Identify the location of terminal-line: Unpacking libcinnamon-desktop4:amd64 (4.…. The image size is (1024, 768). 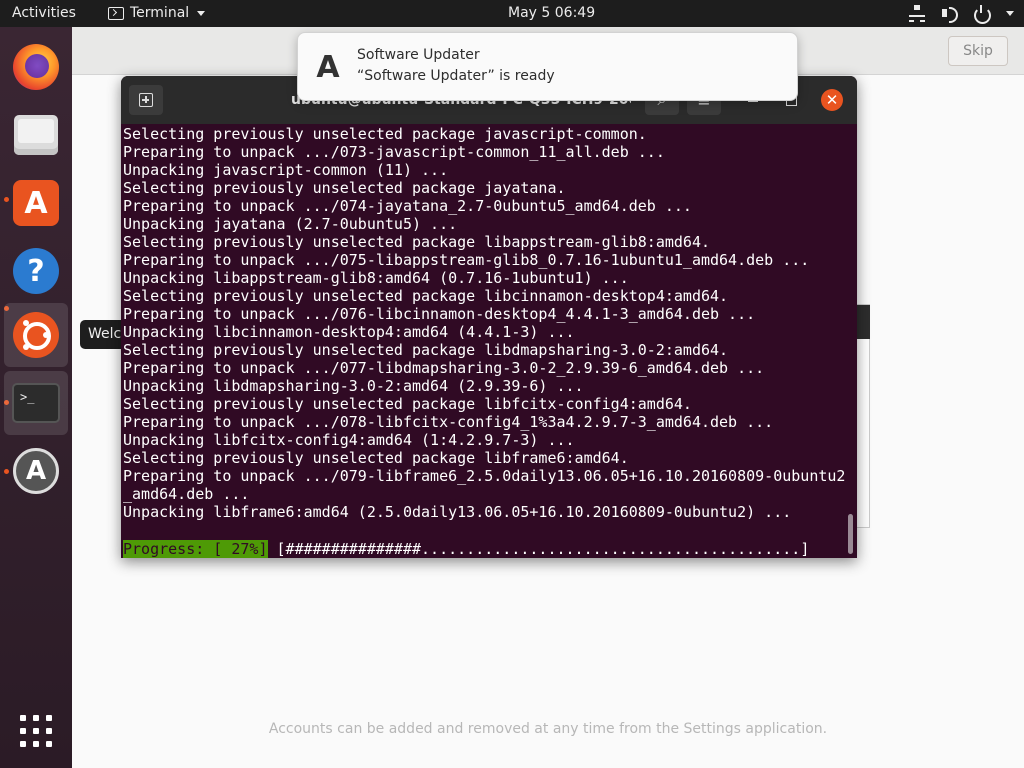
(349, 332).